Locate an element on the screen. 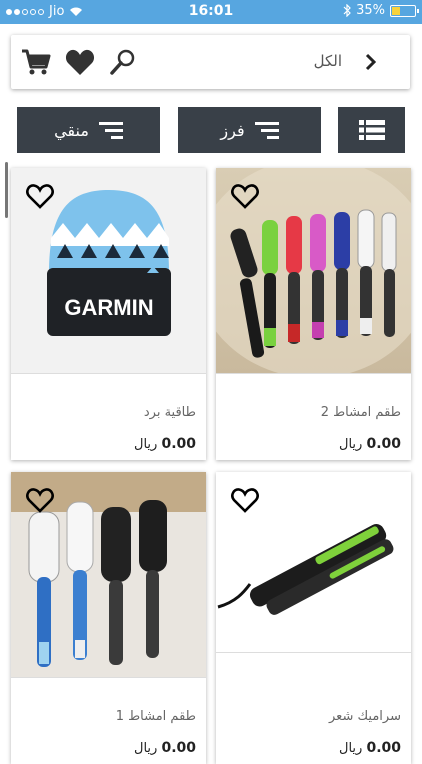 This screenshot has width=422, height=764. scroll-indicator is located at coordinates (6, 190).